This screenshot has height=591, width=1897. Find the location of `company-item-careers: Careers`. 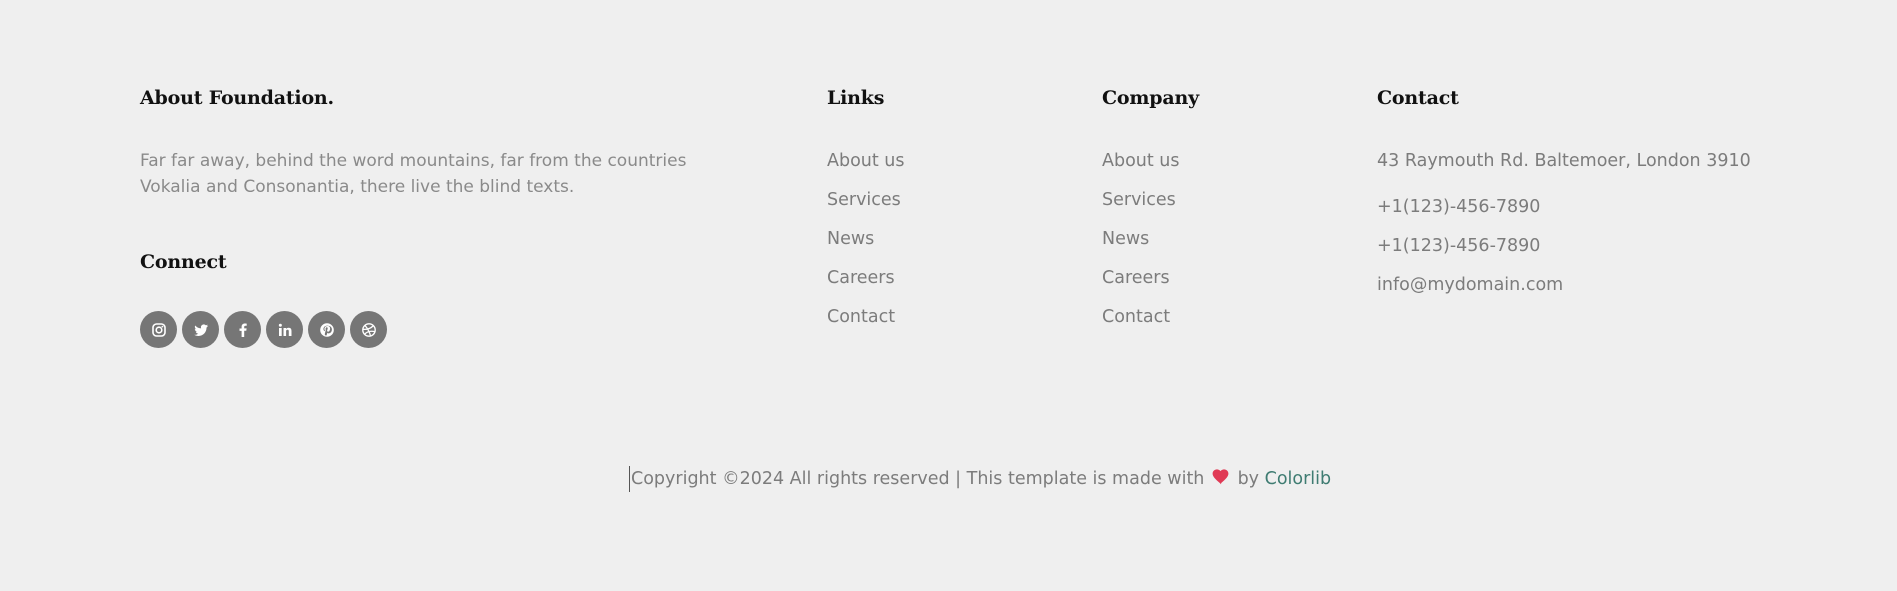

company-item-careers: Careers is located at coordinates (1141, 284).